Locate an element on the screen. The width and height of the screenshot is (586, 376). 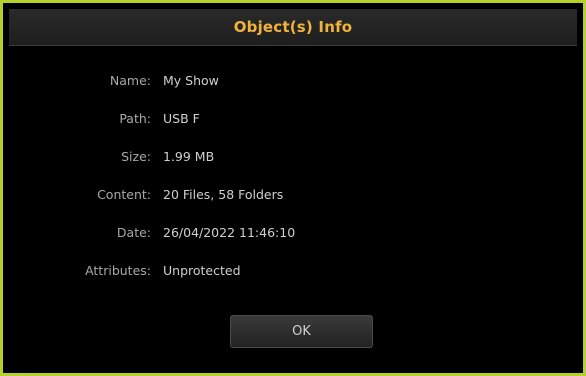
info-row-size: Size: 1.99 MB is located at coordinates (108, 156).